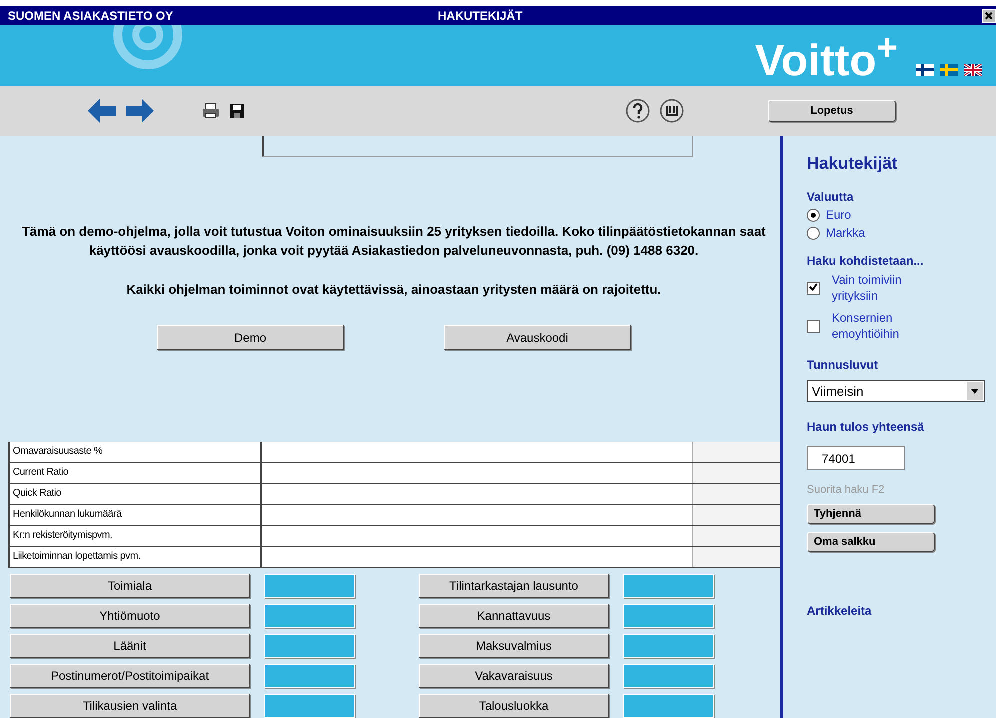 The height and width of the screenshot is (718, 996). I want to click on criterion-button: Maksuvalmius, so click(514, 646).